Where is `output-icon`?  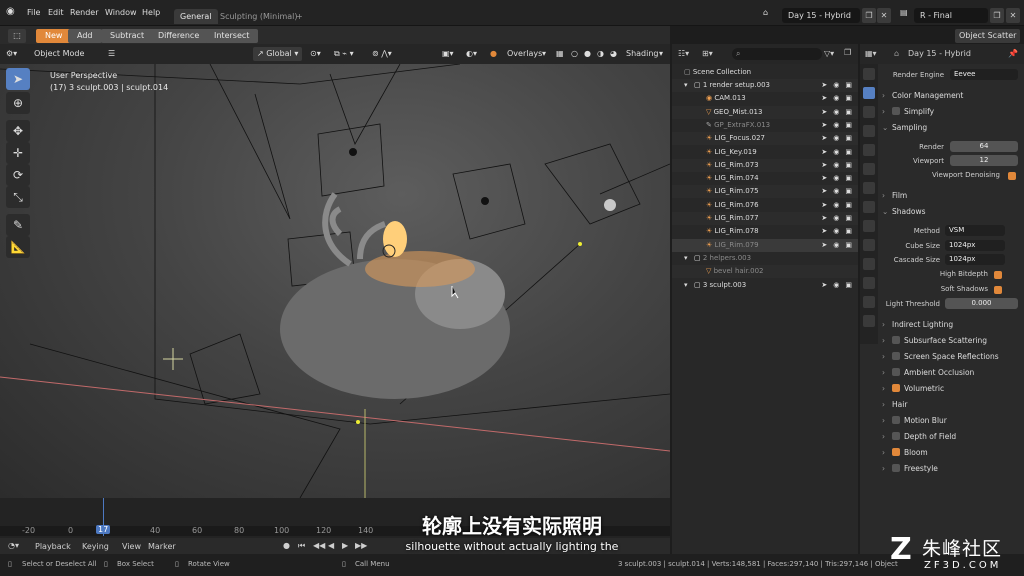 output-icon is located at coordinates (869, 112).